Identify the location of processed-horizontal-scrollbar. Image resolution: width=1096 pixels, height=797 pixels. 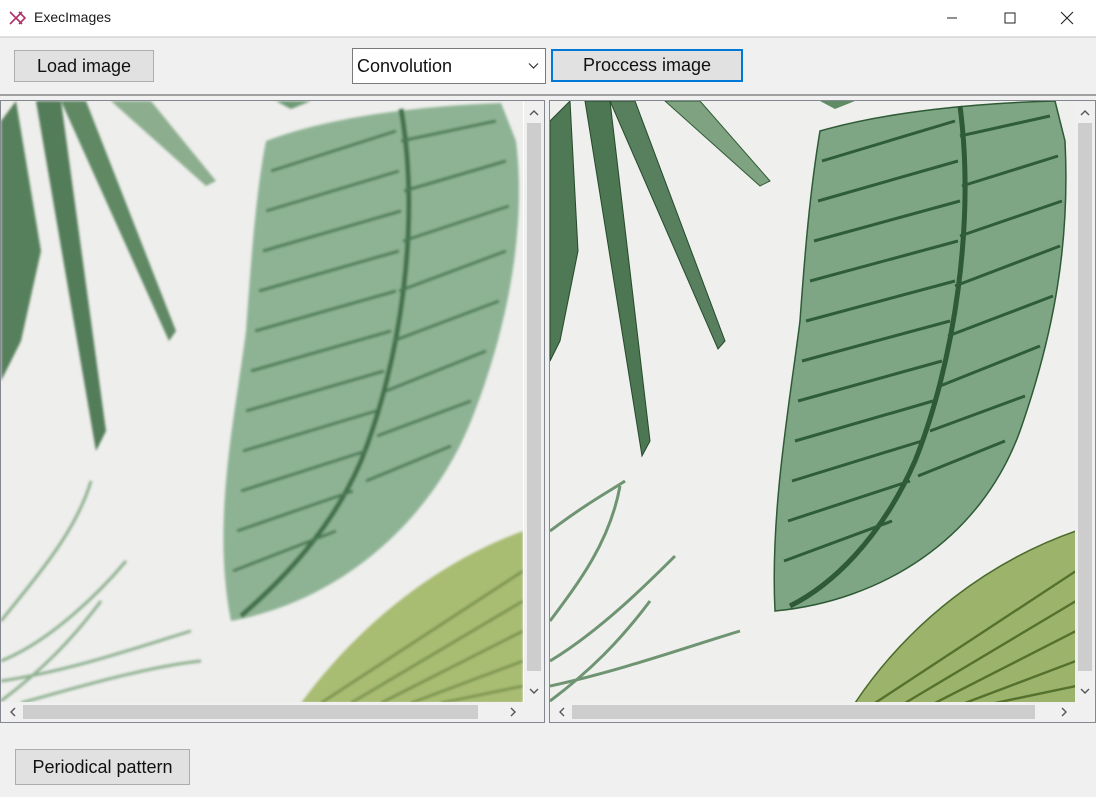
(812, 712).